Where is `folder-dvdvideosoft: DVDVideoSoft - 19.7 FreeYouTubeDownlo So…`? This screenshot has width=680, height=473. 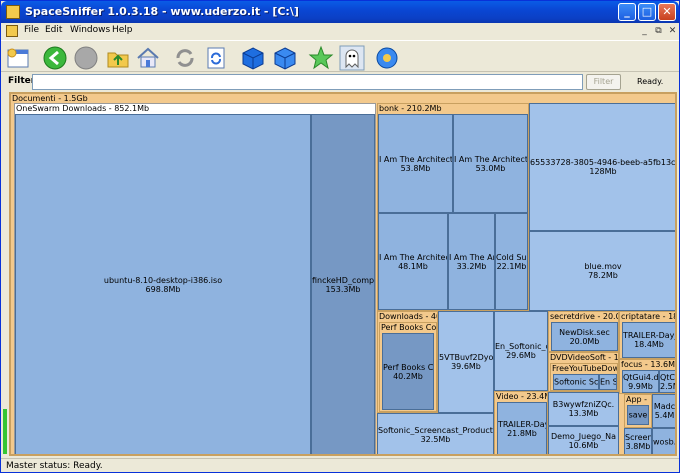 folder-dvdvideosoft: DVDVideoSoft - 19.7 FreeYouTubeDownlo So… is located at coordinates (583, 372).